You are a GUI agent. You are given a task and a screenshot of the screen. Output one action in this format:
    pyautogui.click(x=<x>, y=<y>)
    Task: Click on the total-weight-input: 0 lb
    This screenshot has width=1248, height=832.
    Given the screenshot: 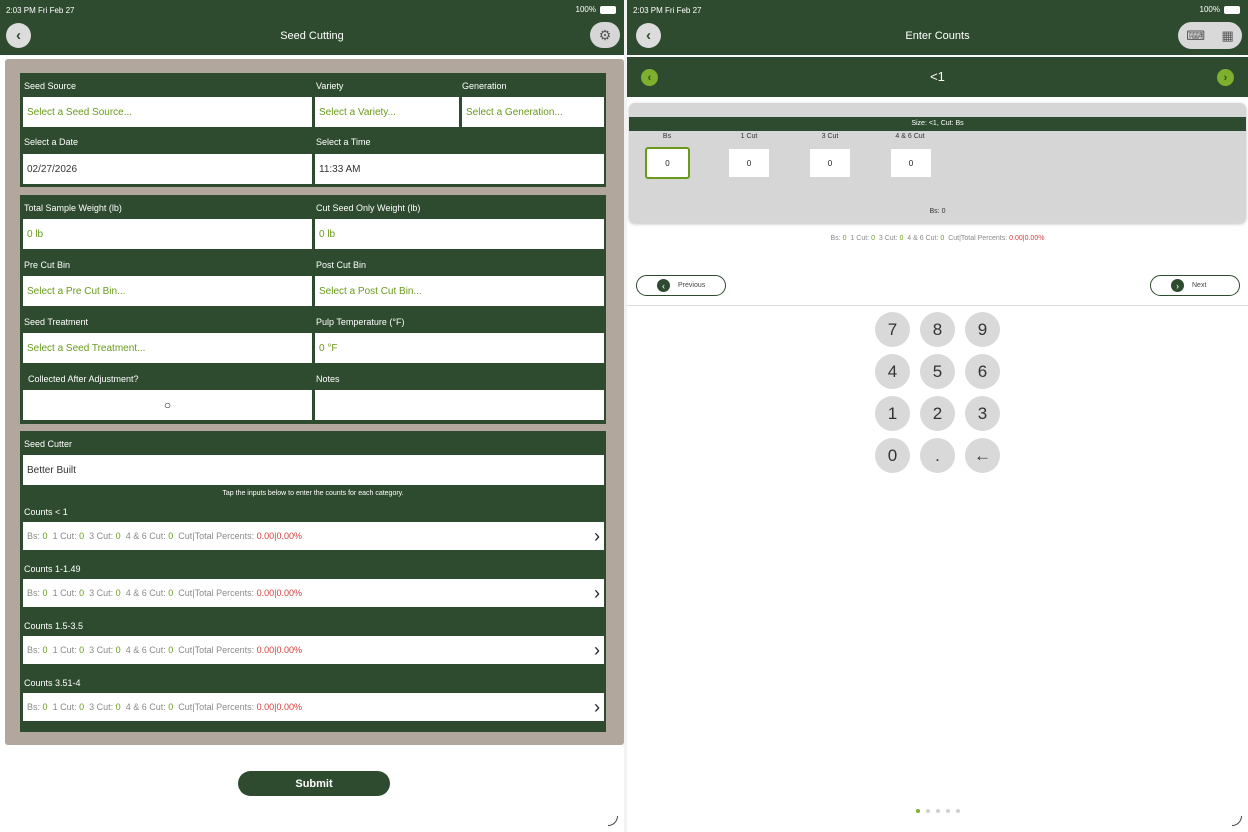 What is the action you would take?
    pyautogui.click(x=167, y=234)
    